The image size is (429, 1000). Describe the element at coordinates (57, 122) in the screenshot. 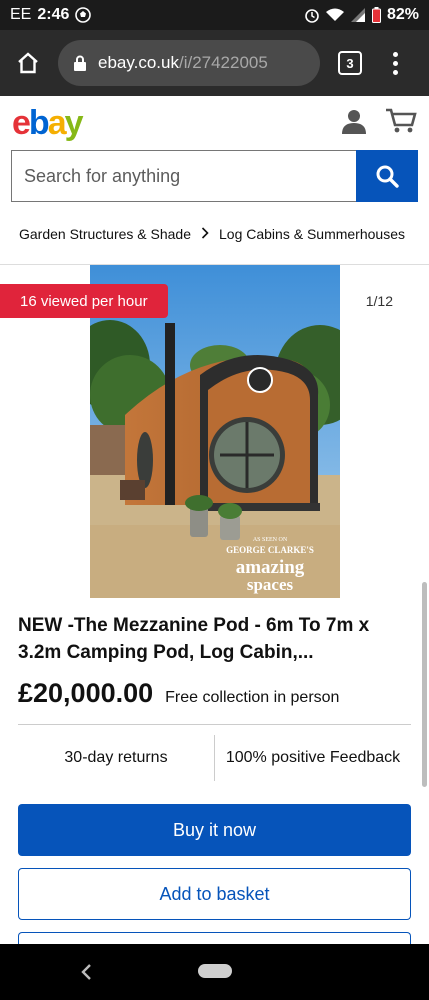

I see `logo-letter: a` at that location.